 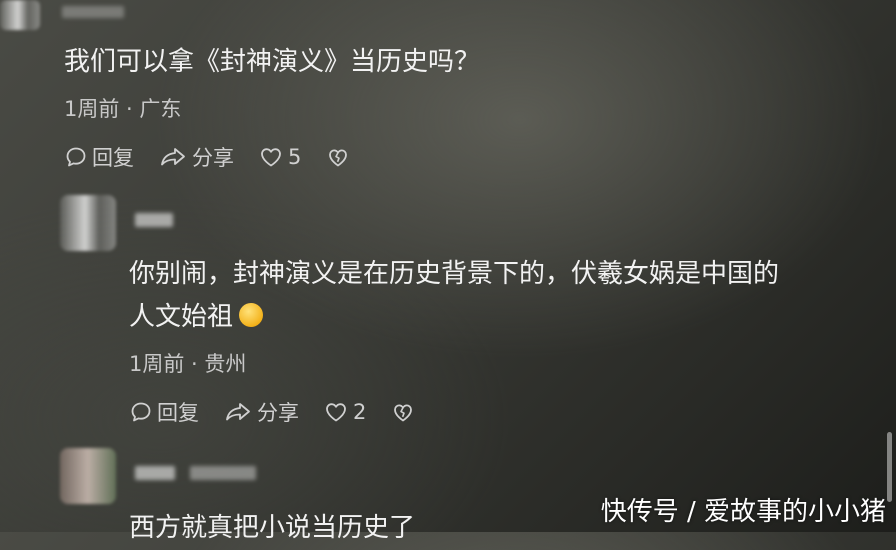 I want to click on like-button: 5, so click(x=279, y=157).